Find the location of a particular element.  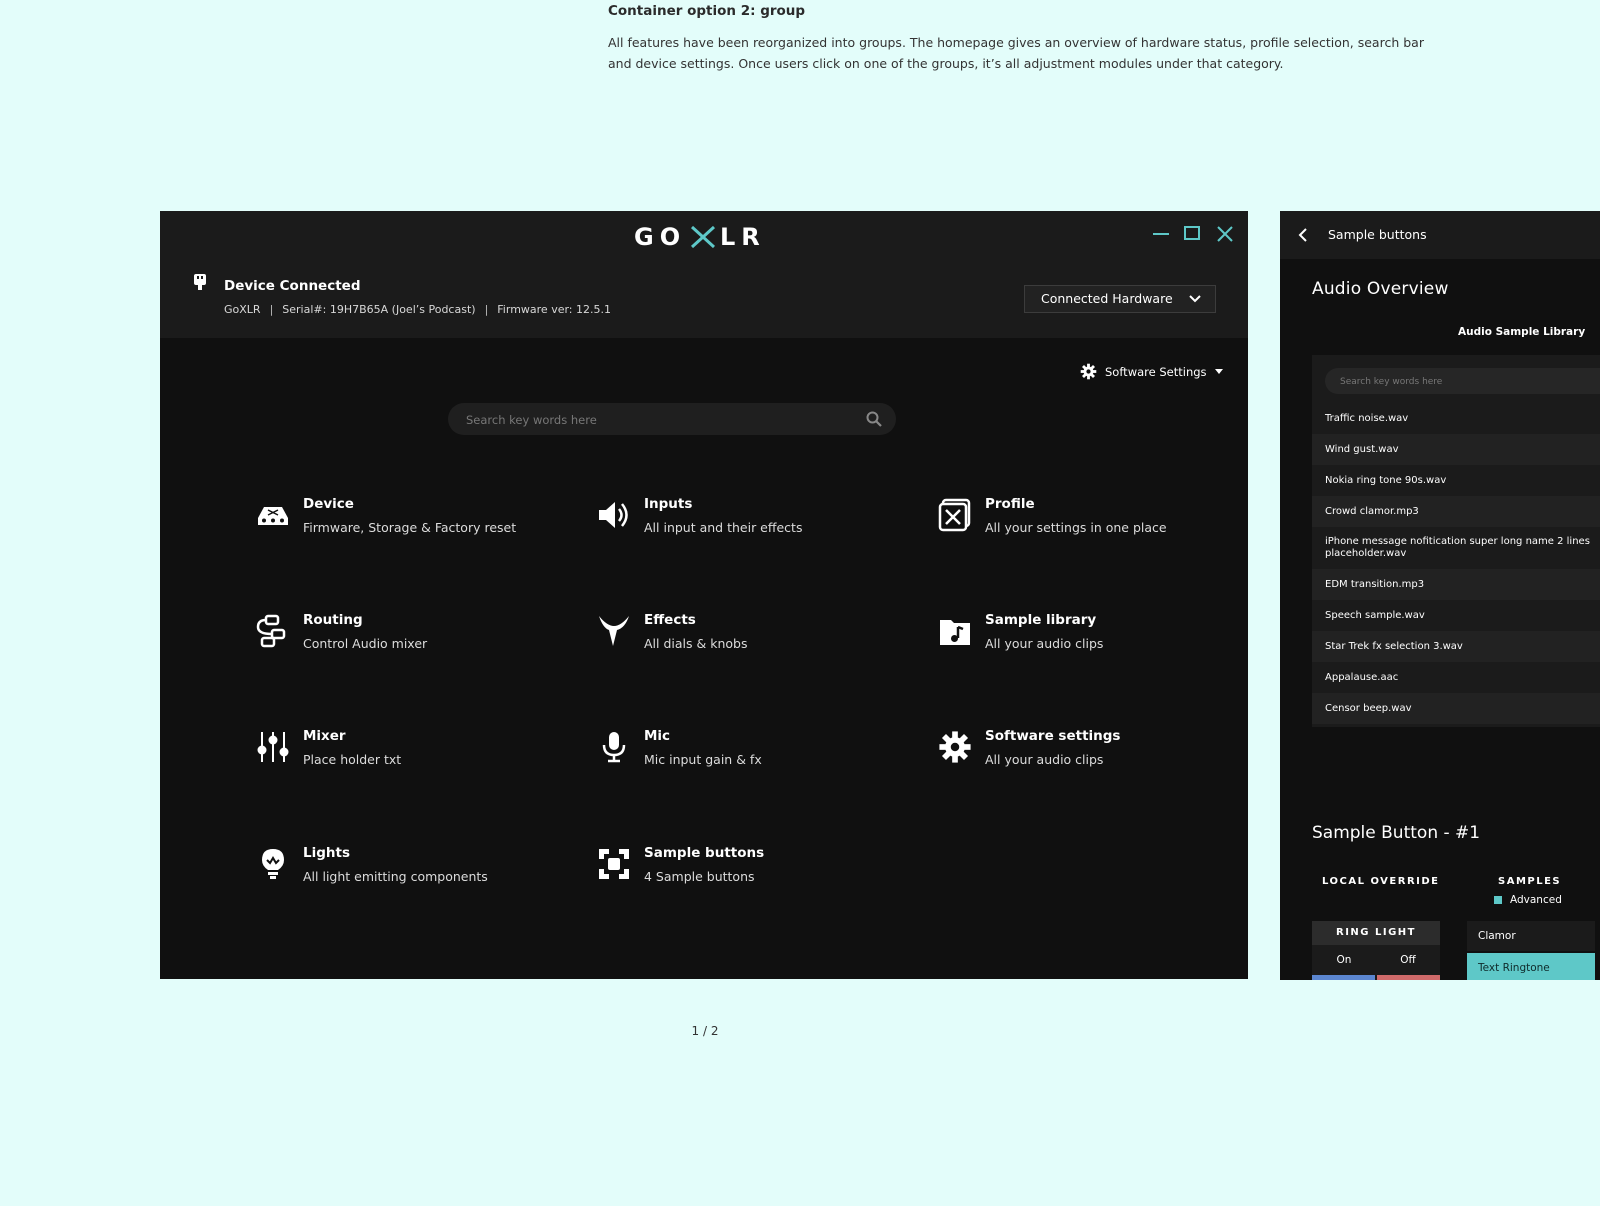

software-settings-label: Software Settings is located at coordinates (1156, 371).